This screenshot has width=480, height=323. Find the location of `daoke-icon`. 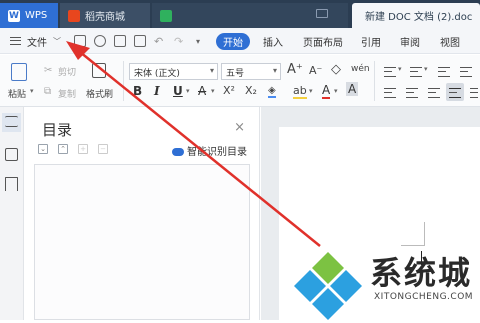

daoke-icon is located at coordinates (74, 15).